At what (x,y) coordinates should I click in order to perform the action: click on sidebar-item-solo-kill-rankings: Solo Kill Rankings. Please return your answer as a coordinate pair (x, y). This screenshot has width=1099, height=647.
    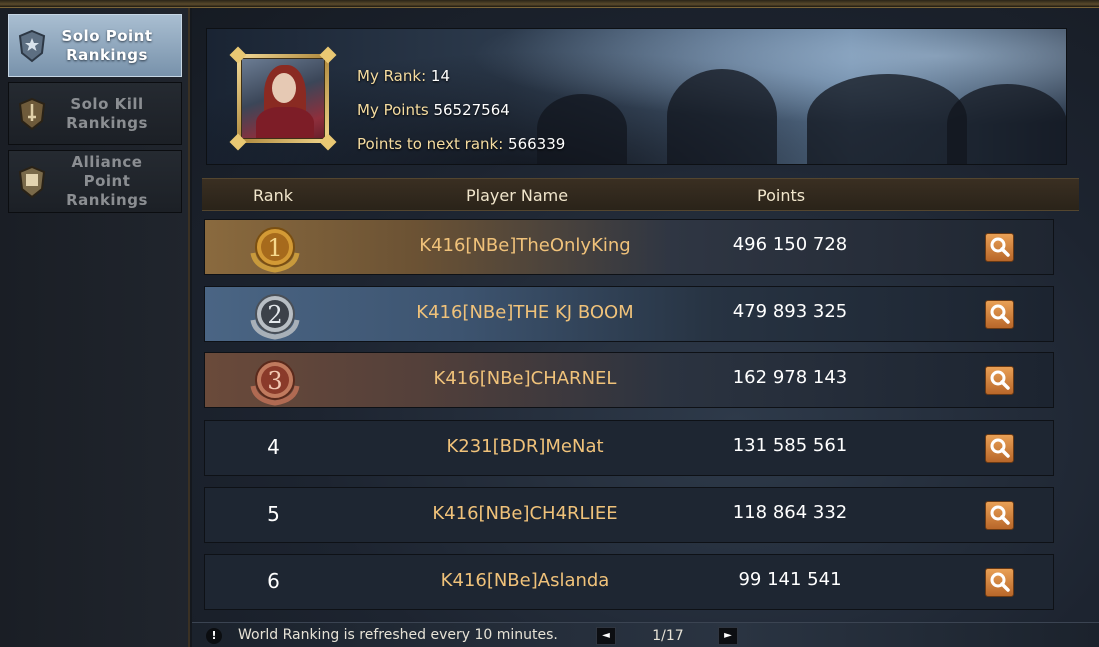
    Looking at the image, I should click on (95, 113).